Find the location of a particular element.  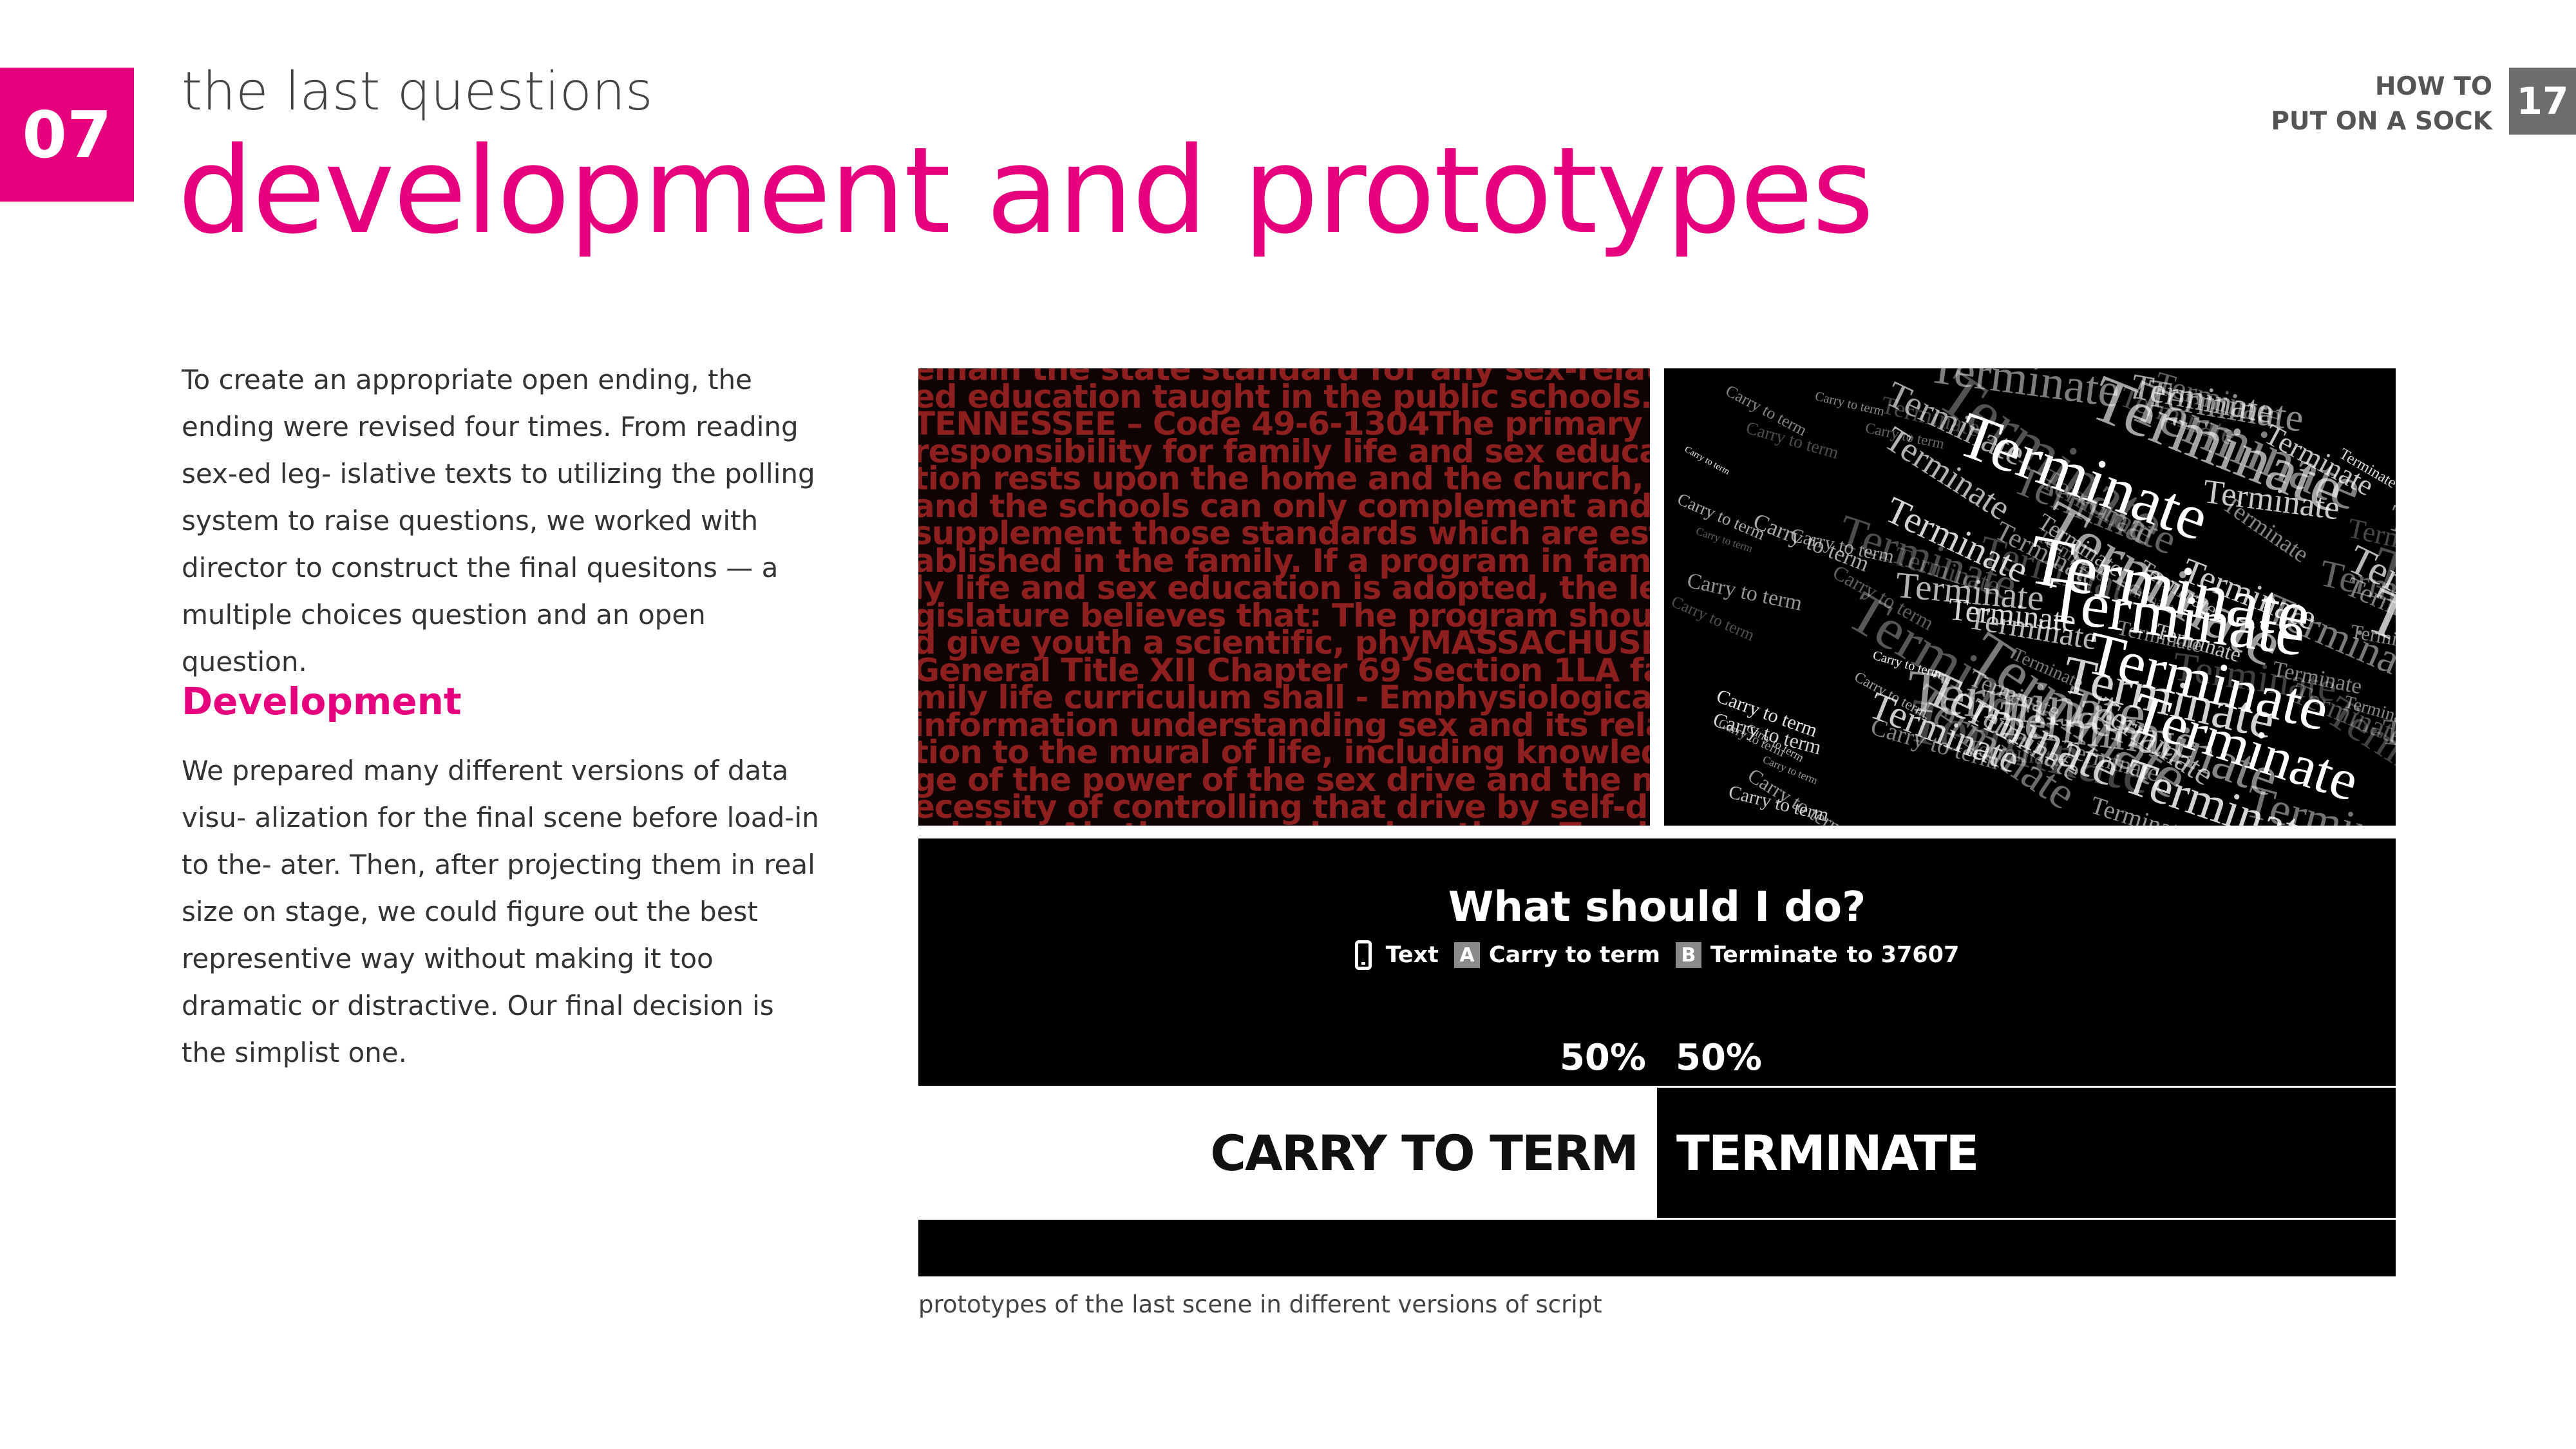

page-number: 17 is located at coordinates (2542, 101).